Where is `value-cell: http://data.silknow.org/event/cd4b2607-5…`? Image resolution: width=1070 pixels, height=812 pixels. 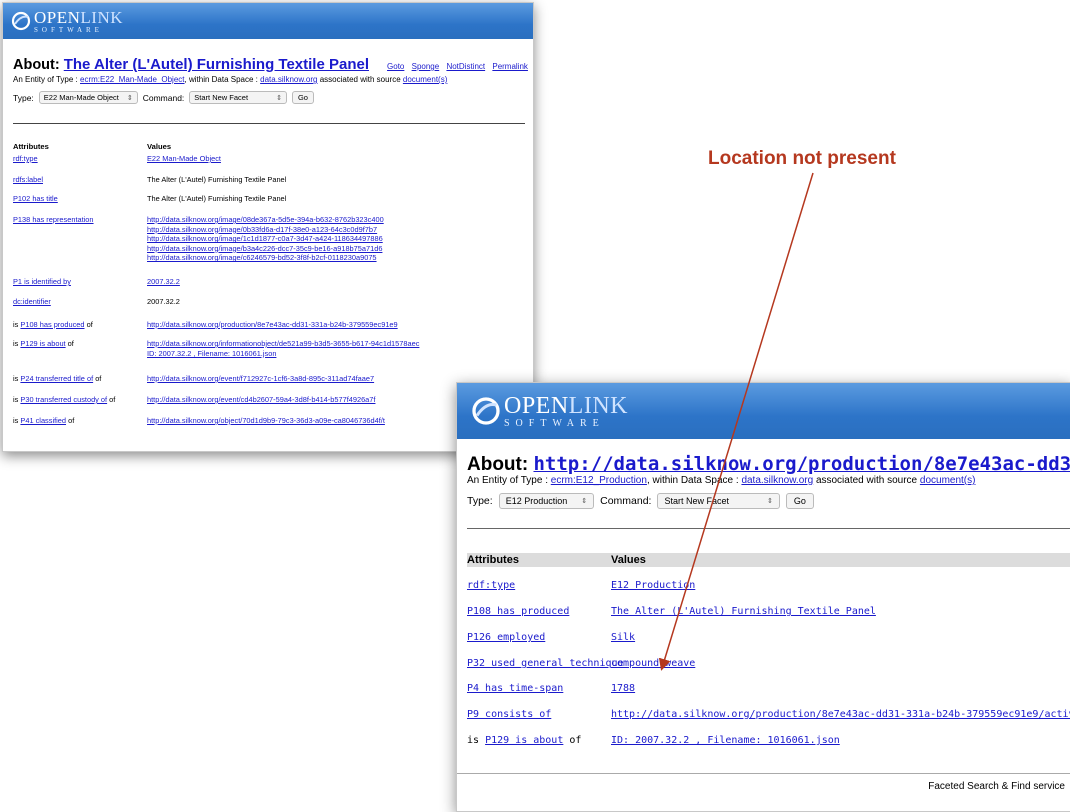 value-cell: http://data.silknow.org/event/cd4b2607-5… is located at coordinates (261, 400).